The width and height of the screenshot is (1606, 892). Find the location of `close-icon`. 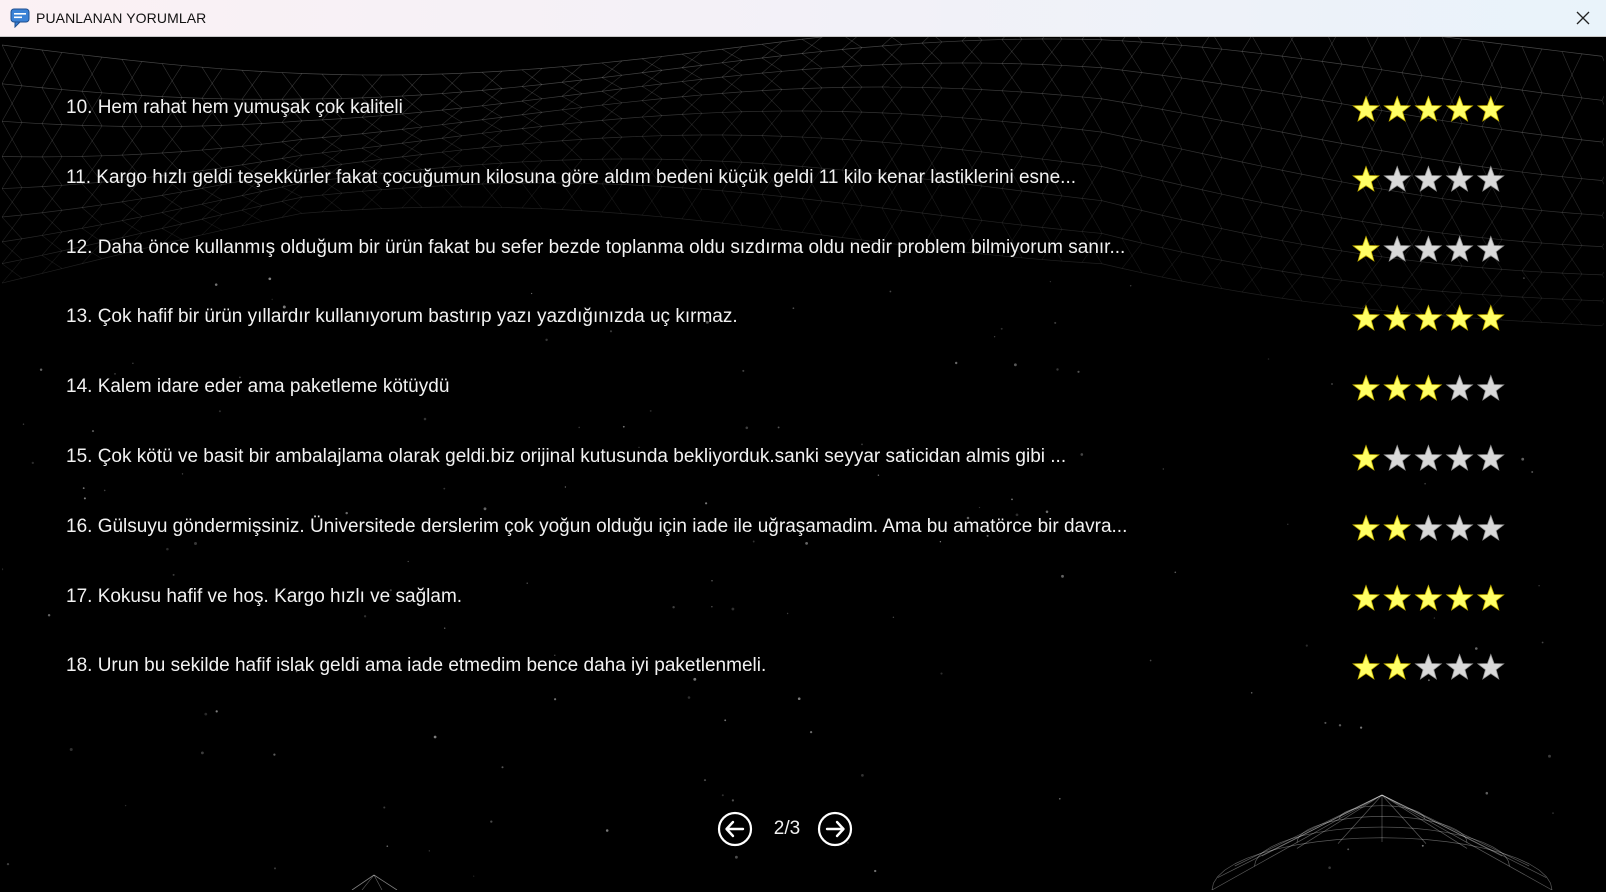

close-icon is located at coordinates (1583, 18).